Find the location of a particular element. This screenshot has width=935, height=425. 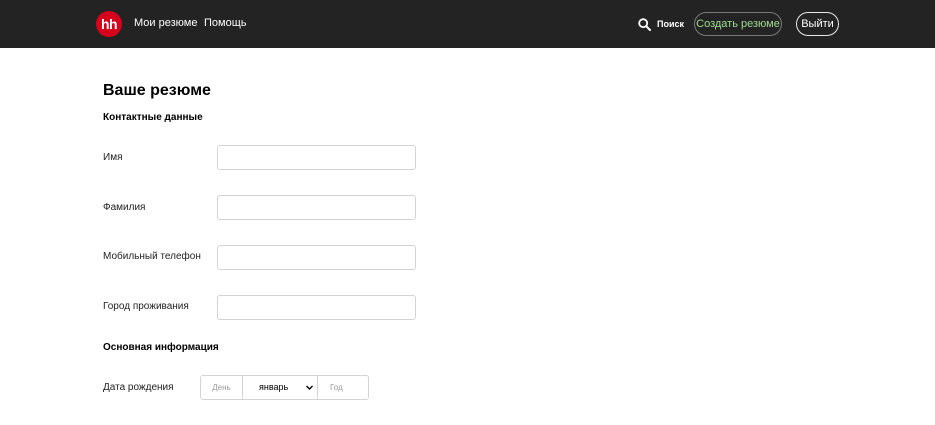

search-button: Поиск is located at coordinates (661, 24).